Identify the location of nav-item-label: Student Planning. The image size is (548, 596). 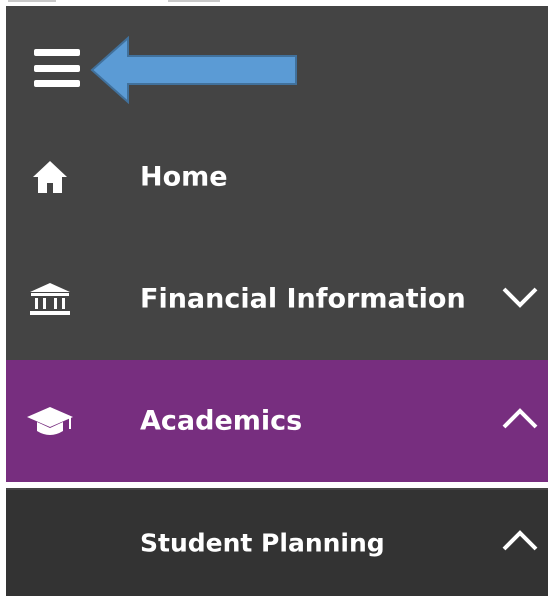
(262, 543).